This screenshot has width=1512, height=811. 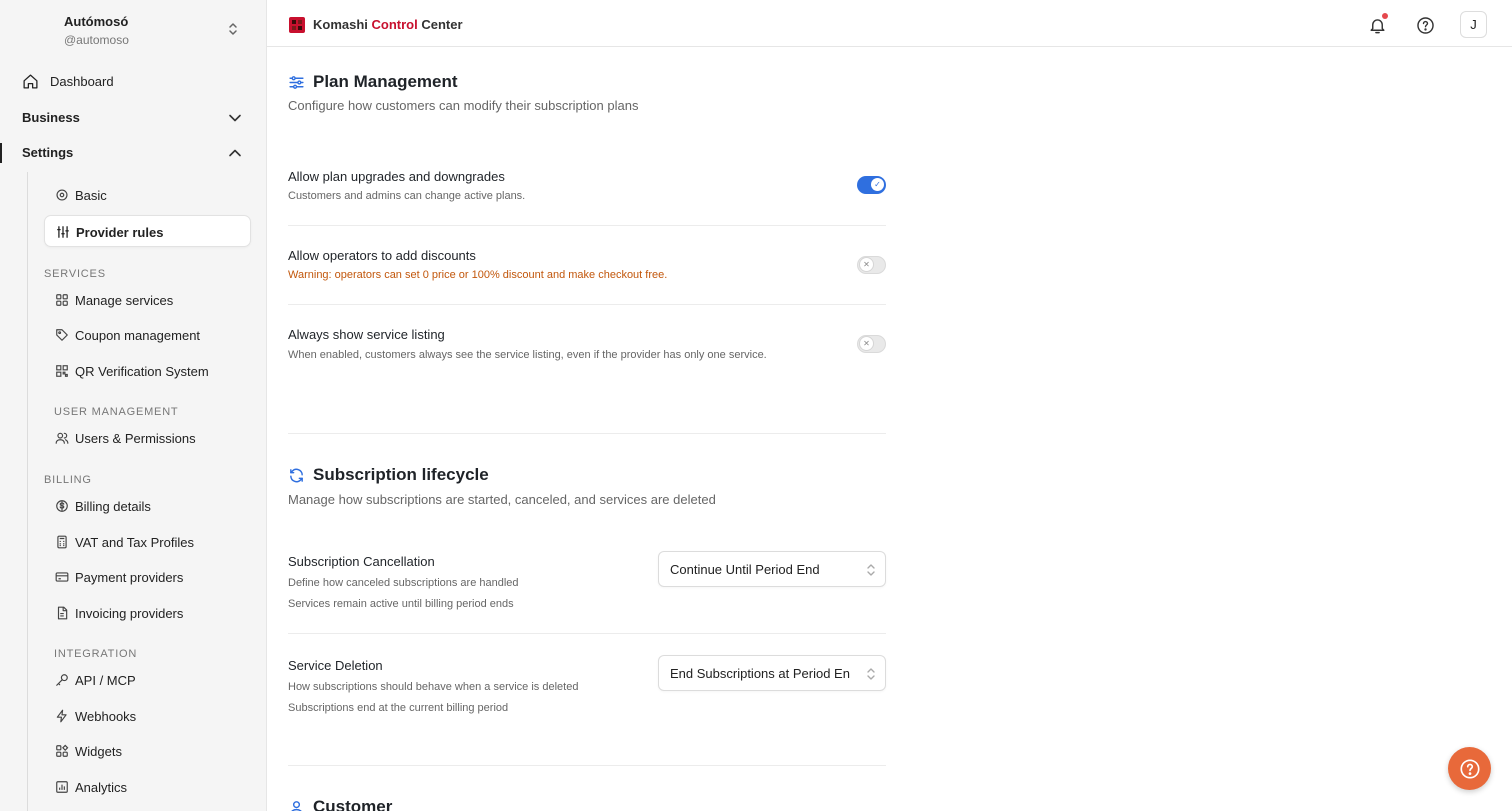 What do you see at coordinates (62, 680) in the screenshot?
I see `key-icon` at bounding box center [62, 680].